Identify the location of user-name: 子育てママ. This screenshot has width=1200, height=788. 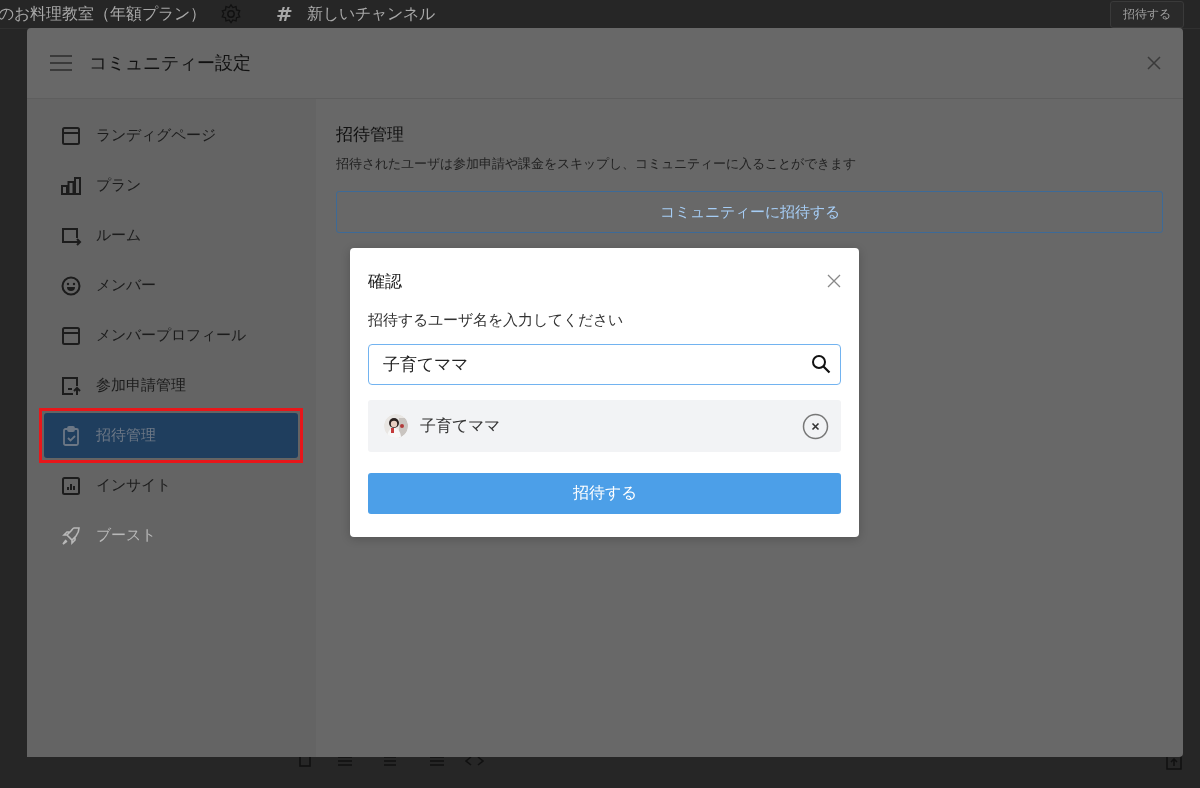
(460, 426).